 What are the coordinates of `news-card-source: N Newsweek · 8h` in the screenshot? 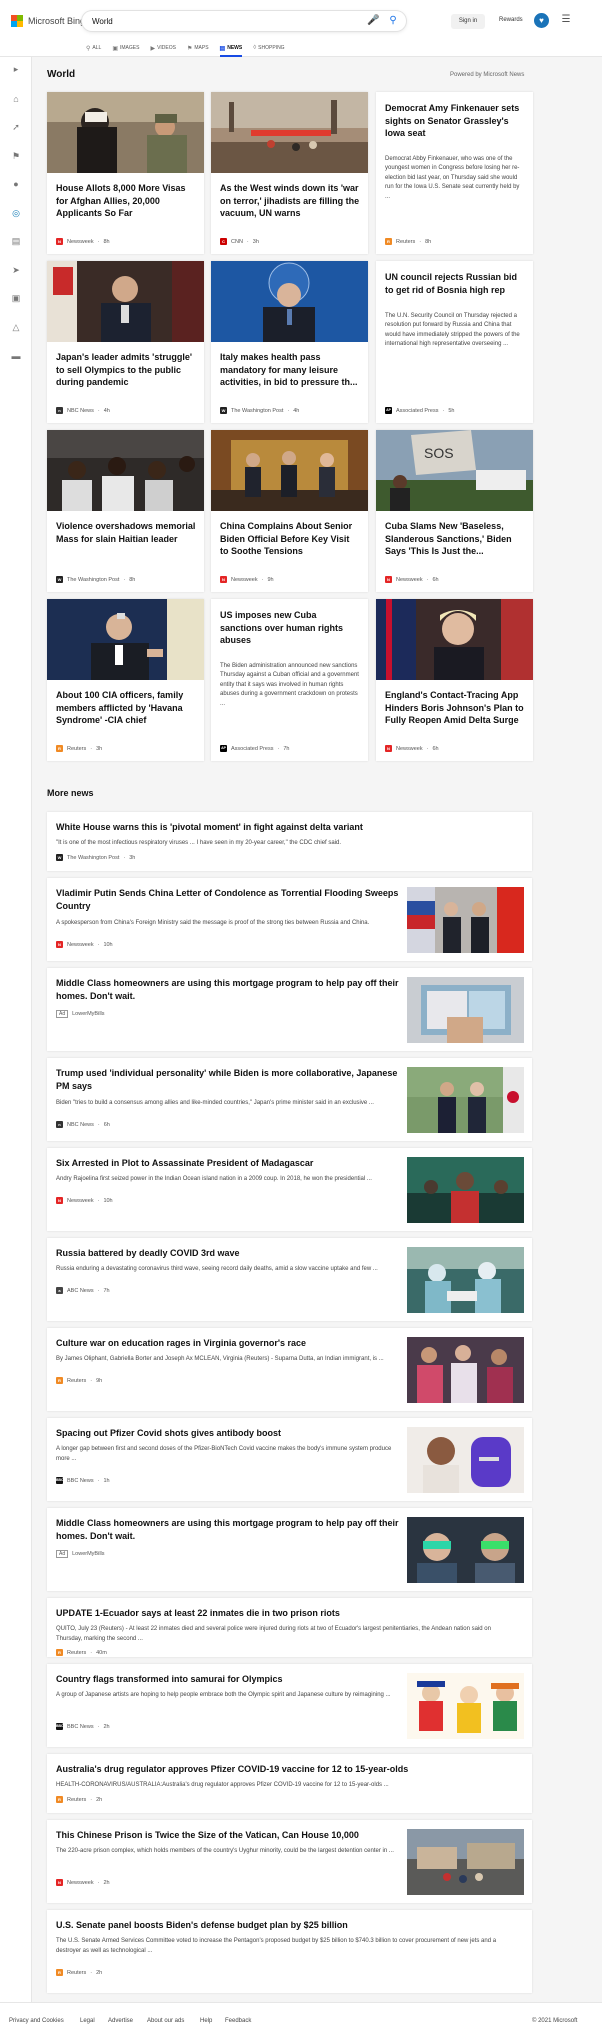 It's located at (83, 241).